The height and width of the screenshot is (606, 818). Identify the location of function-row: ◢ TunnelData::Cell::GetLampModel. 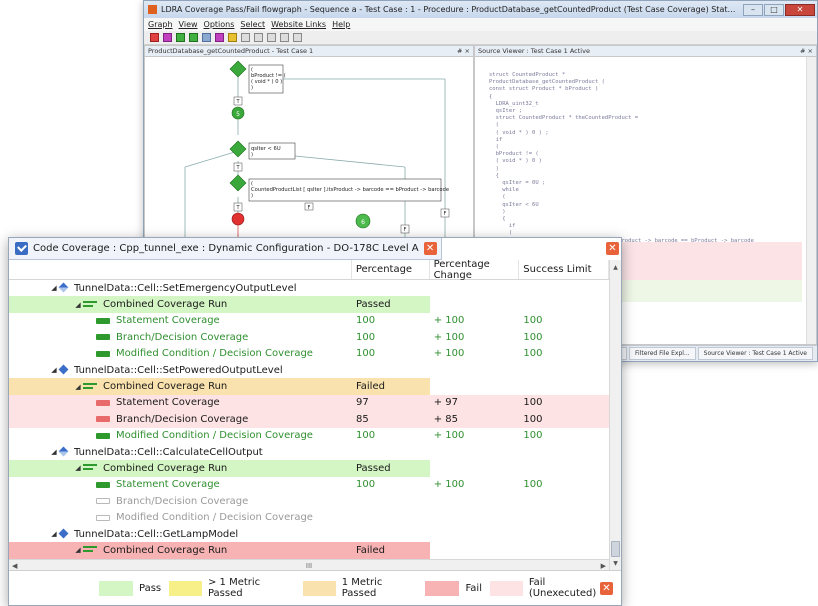
(309, 534).